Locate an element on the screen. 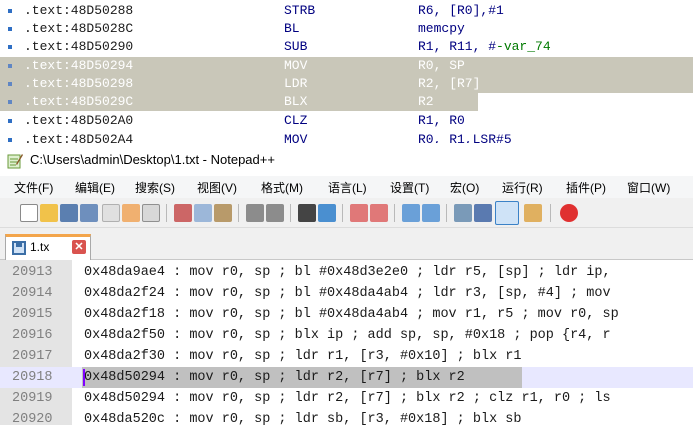 This screenshot has width=693, height=425. tab-bar: 1.tx ✕ is located at coordinates (346, 244).